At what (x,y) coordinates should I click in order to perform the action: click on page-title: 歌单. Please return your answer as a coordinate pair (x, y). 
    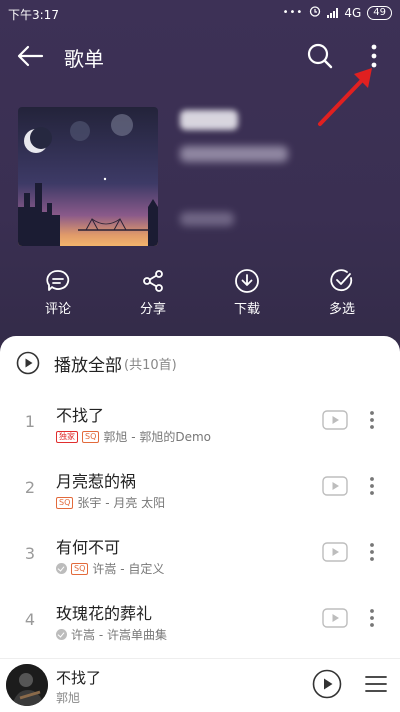
    Looking at the image, I should click on (84, 59).